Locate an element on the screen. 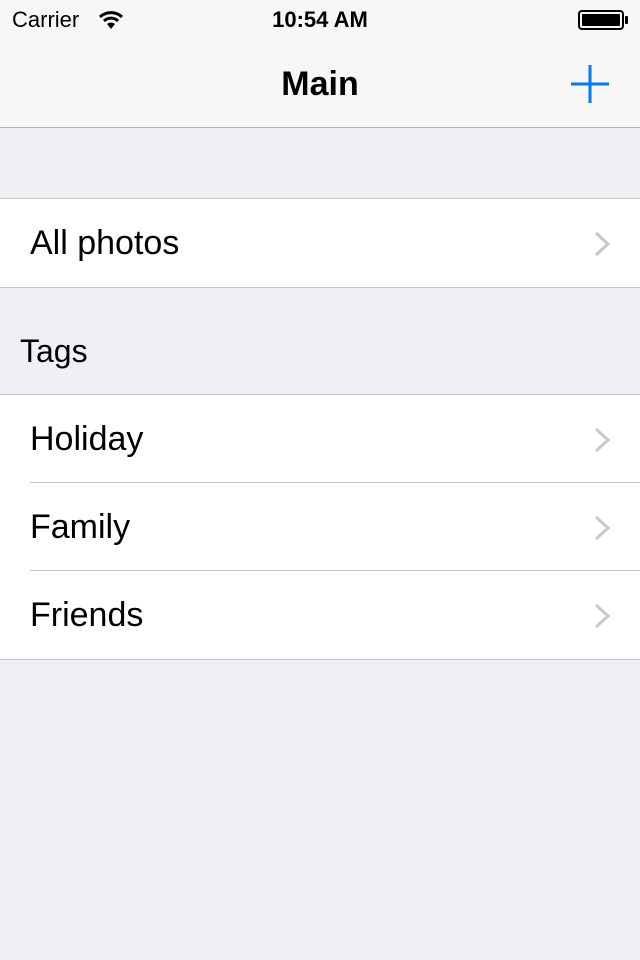  all-photos-group: All photos is located at coordinates (320, 243).